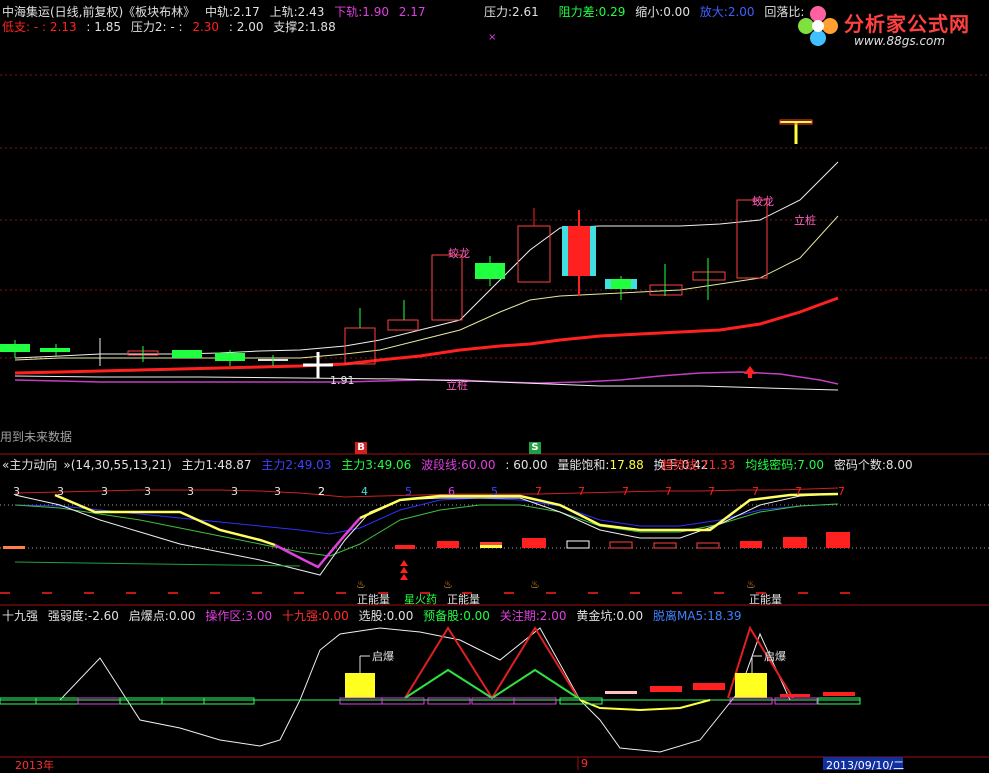 The width and height of the screenshot is (989, 773). What do you see at coordinates (376, 465) in the screenshot?
I see `main3: 主力3:49.06` at bounding box center [376, 465].